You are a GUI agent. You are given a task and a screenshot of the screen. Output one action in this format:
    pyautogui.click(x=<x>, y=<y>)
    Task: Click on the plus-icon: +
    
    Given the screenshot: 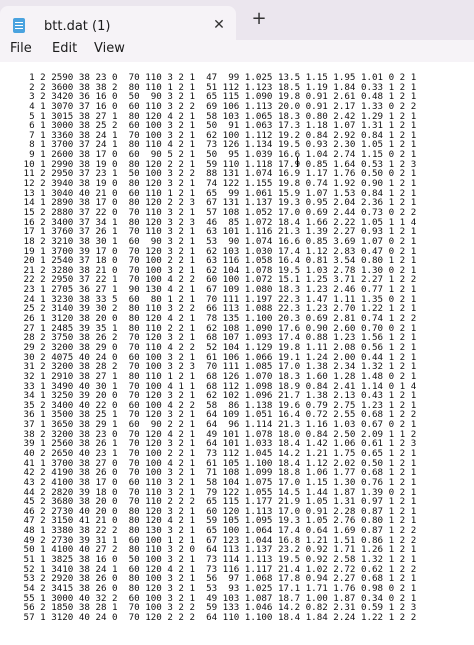 What is the action you would take?
    pyautogui.click(x=259, y=19)
    